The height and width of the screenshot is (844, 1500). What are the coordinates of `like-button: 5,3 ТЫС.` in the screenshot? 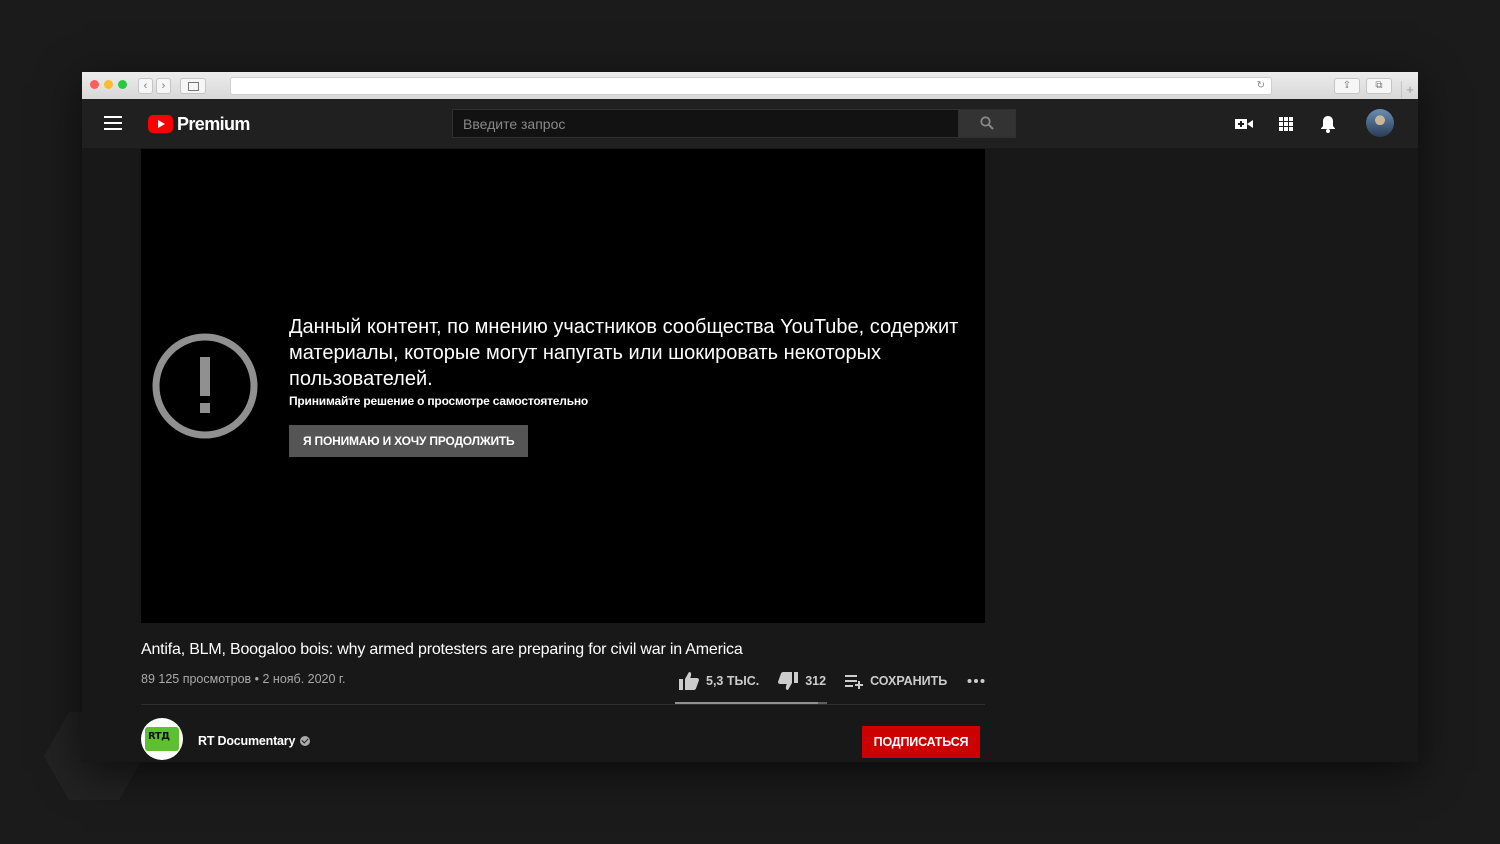 It's located at (718, 681).